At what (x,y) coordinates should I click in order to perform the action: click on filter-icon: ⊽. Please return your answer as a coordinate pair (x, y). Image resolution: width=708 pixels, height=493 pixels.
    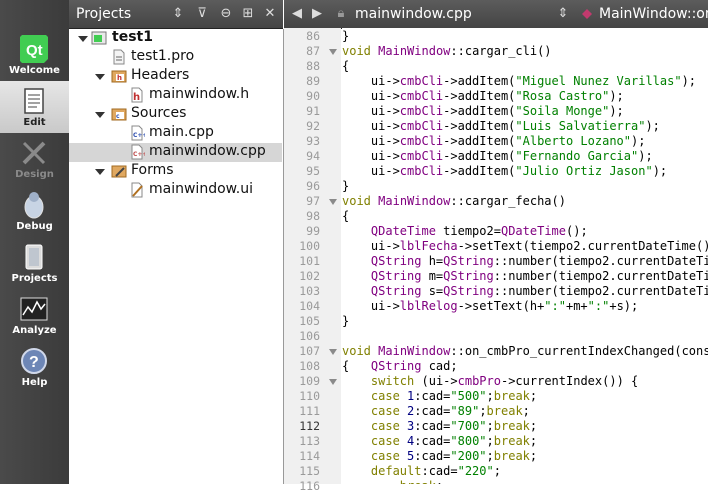
    Looking at the image, I should click on (202, 14).